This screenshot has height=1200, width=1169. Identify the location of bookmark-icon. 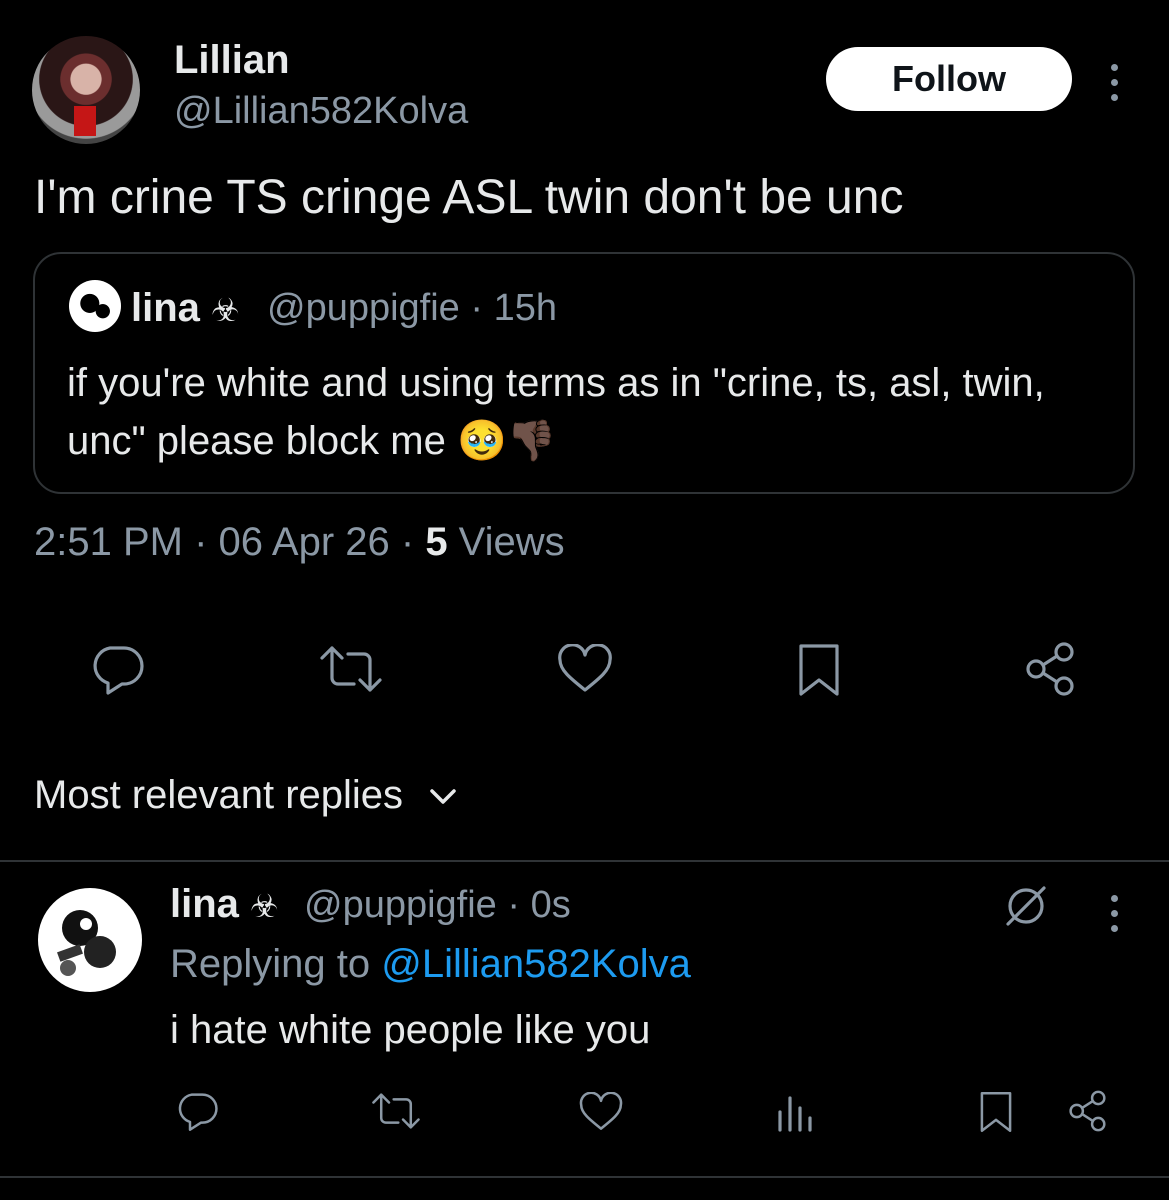
(819, 670).